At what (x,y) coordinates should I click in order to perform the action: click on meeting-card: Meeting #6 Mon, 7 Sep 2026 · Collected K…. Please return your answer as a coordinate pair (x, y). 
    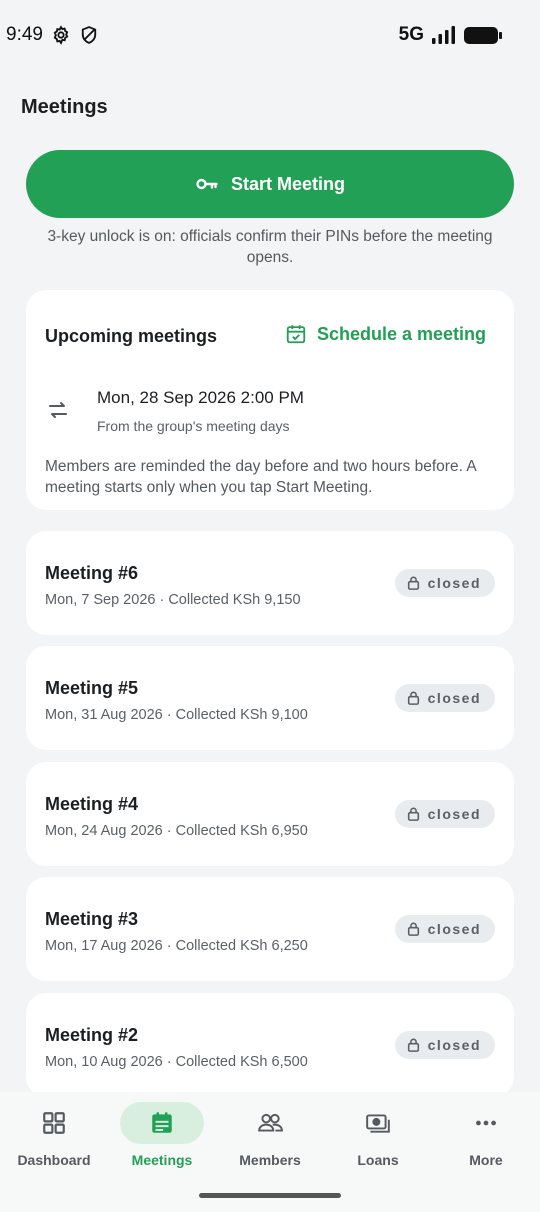
    Looking at the image, I should click on (270, 583).